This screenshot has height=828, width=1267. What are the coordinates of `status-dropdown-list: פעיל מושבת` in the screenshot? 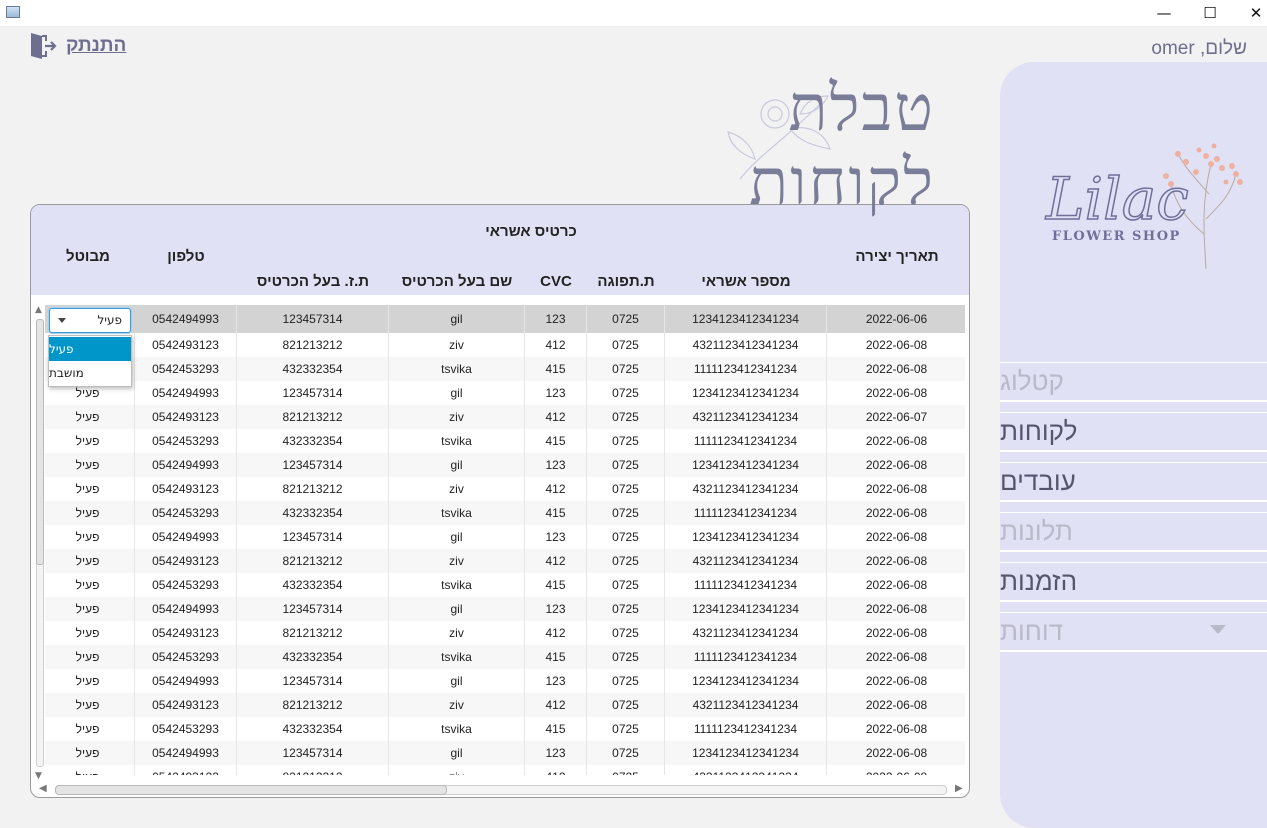 It's located at (90, 361).